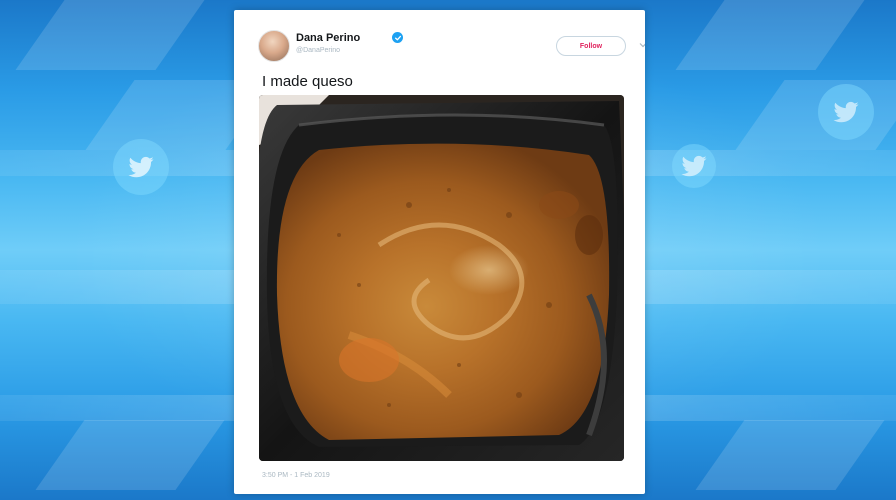 The height and width of the screenshot is (500, 896). I want to click on avatar, so click(274, 46).